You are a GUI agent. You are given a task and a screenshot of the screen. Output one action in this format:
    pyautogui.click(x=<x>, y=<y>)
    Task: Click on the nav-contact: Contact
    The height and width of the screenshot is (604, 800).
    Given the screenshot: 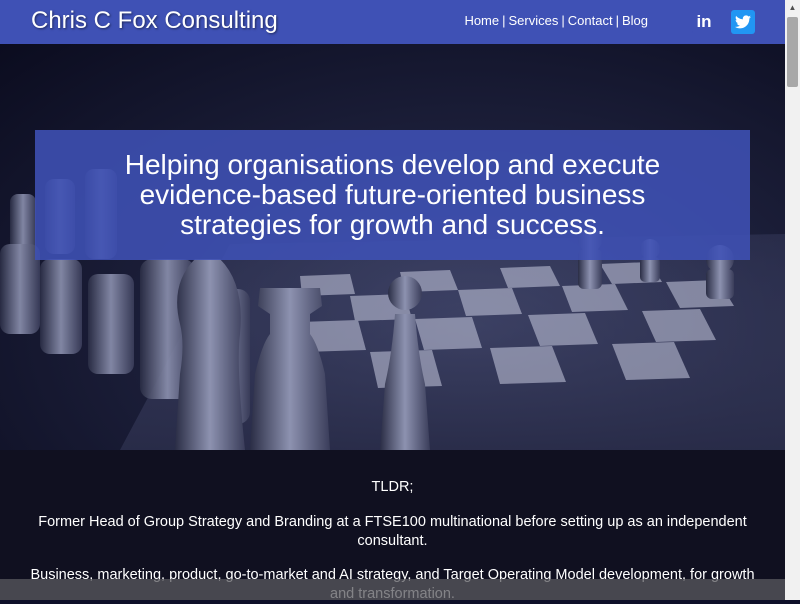 What is the action you would take?
    pyautogui.click(x=590, y=20)
    